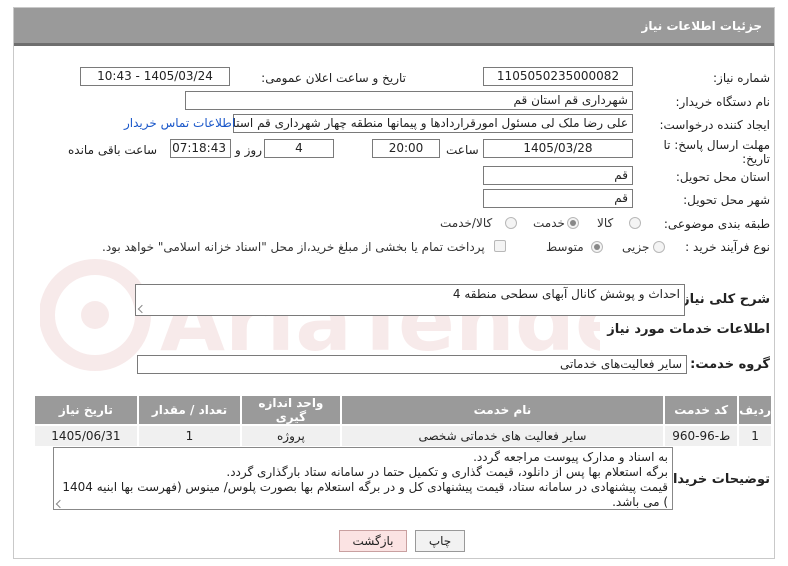 This screenshot has height=566, width=788. Describe the element at coordinates (716, 224) in the screenshot. I see `category-label: طبقه بندی موضوعی:` at that location.